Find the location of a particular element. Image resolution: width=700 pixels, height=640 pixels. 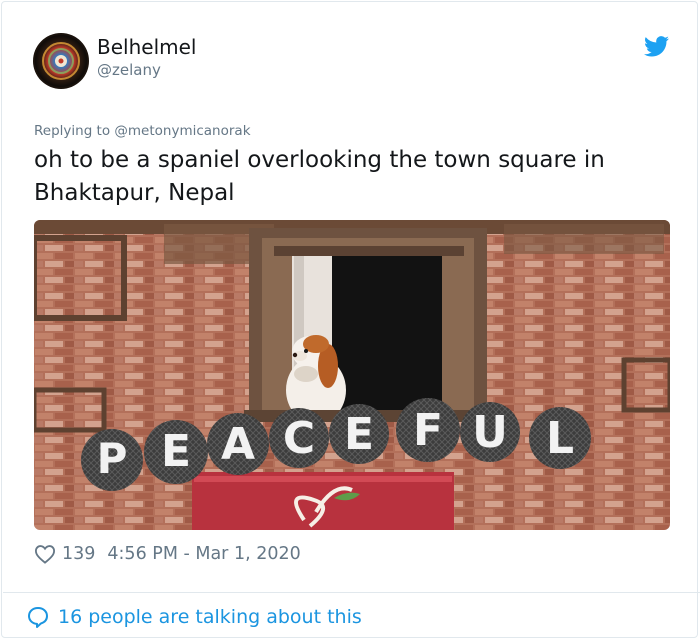

conversation-link: 16 people are talking about this is located at coordinates (194, 617).